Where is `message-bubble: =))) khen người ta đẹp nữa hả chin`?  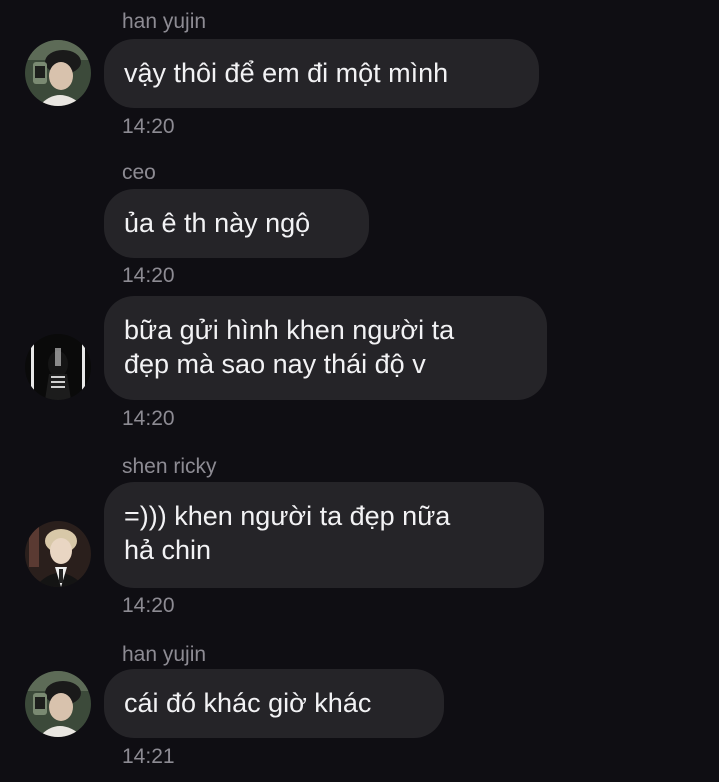 message-bubble: =))) khen người ta đẹp nữa hả chin is located at coordinates (324, 535).